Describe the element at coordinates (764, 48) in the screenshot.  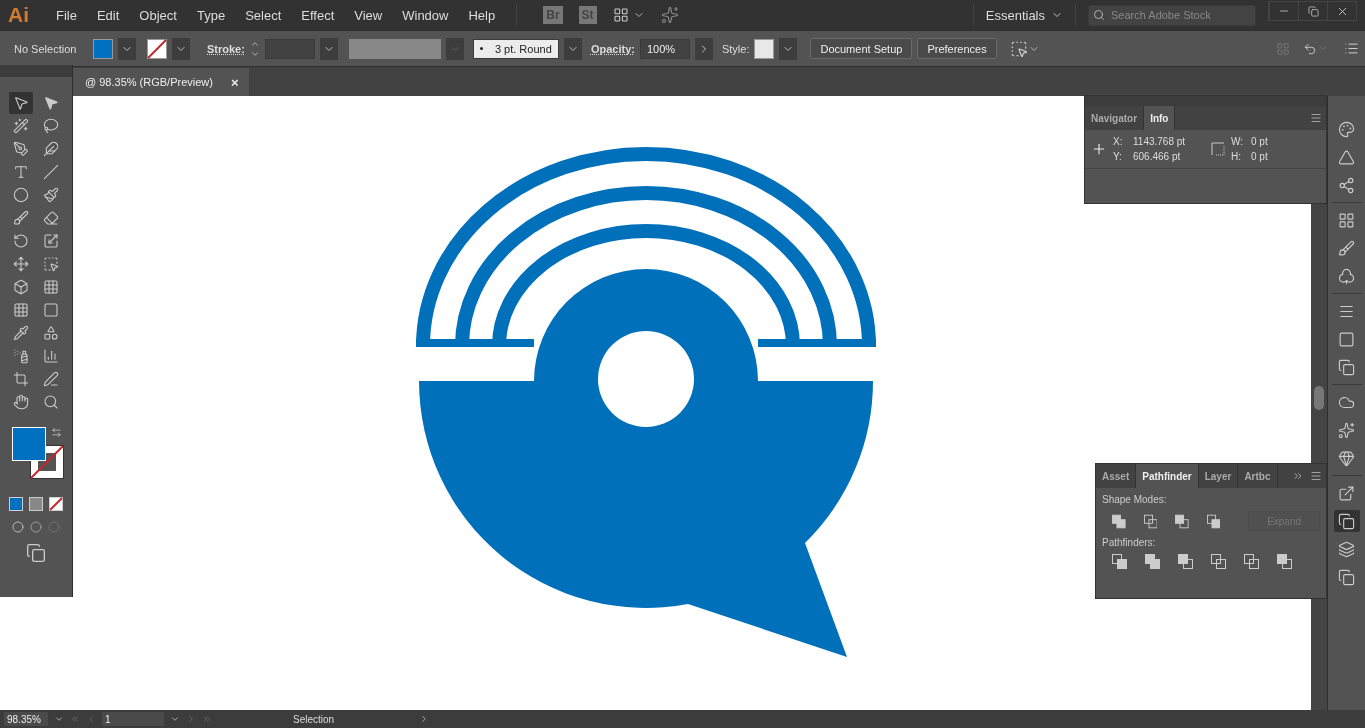
I see `style-swatch` at that location.